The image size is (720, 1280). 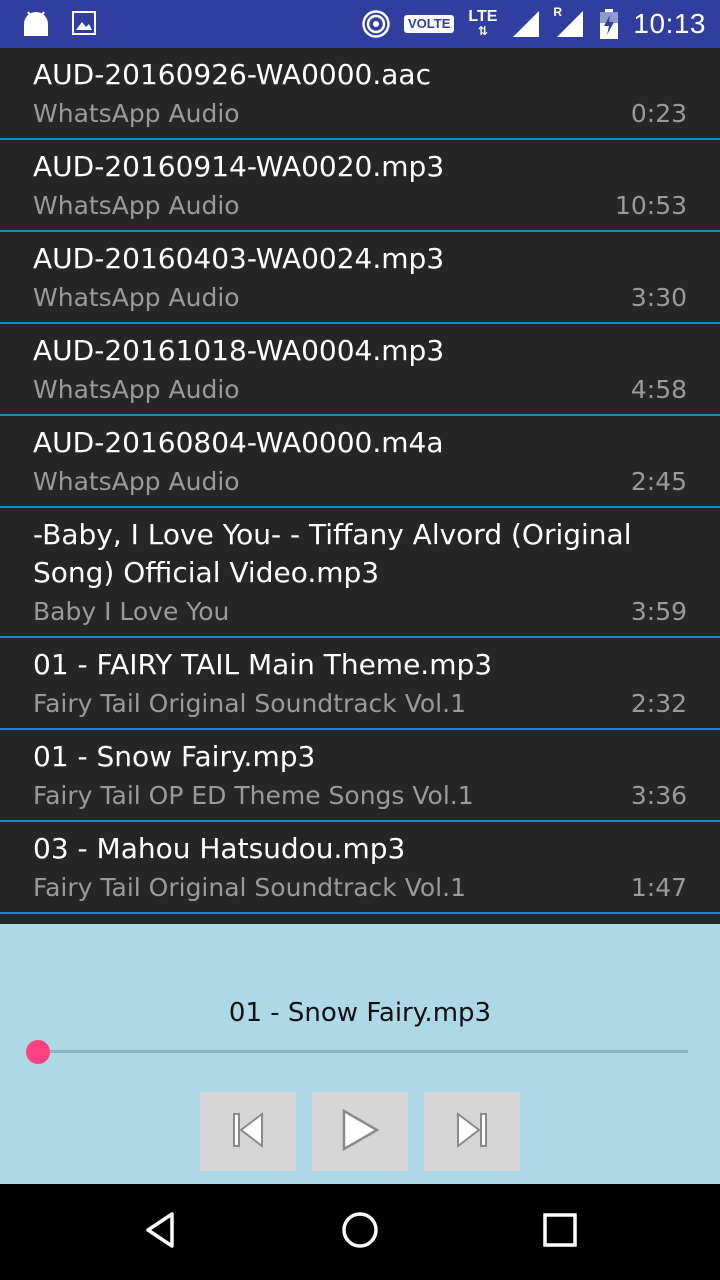 I want to click on recents-button, so click(x=560, y=1232).